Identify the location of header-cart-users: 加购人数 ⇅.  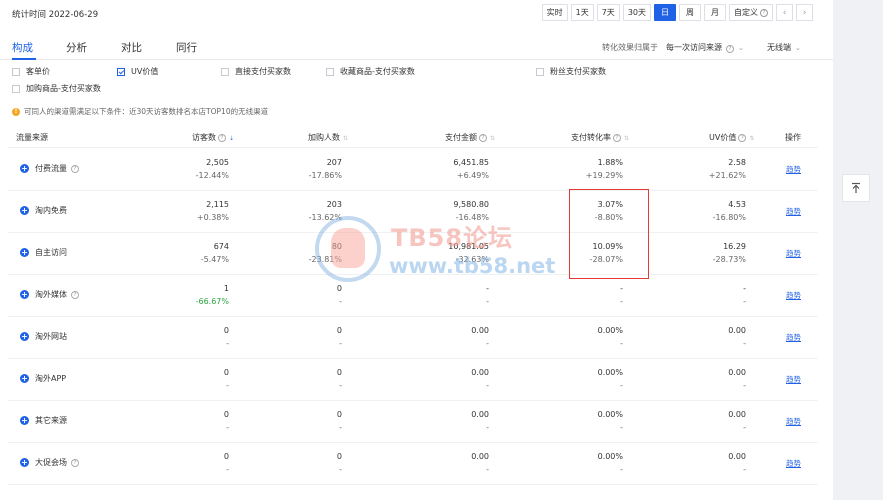
(328, 137).